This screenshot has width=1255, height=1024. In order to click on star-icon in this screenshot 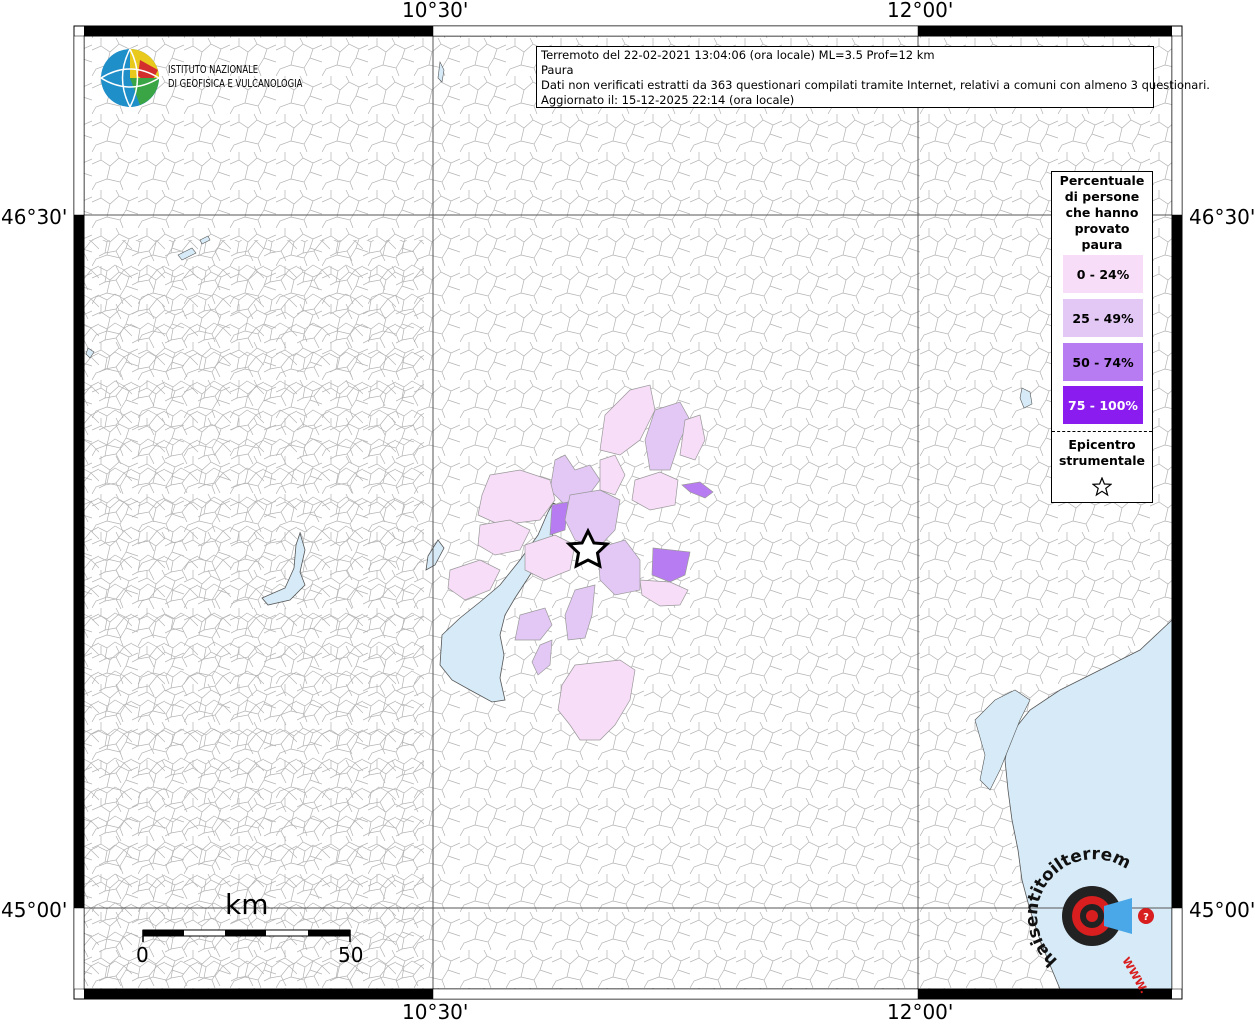, I will do `click(1102, 487)`.